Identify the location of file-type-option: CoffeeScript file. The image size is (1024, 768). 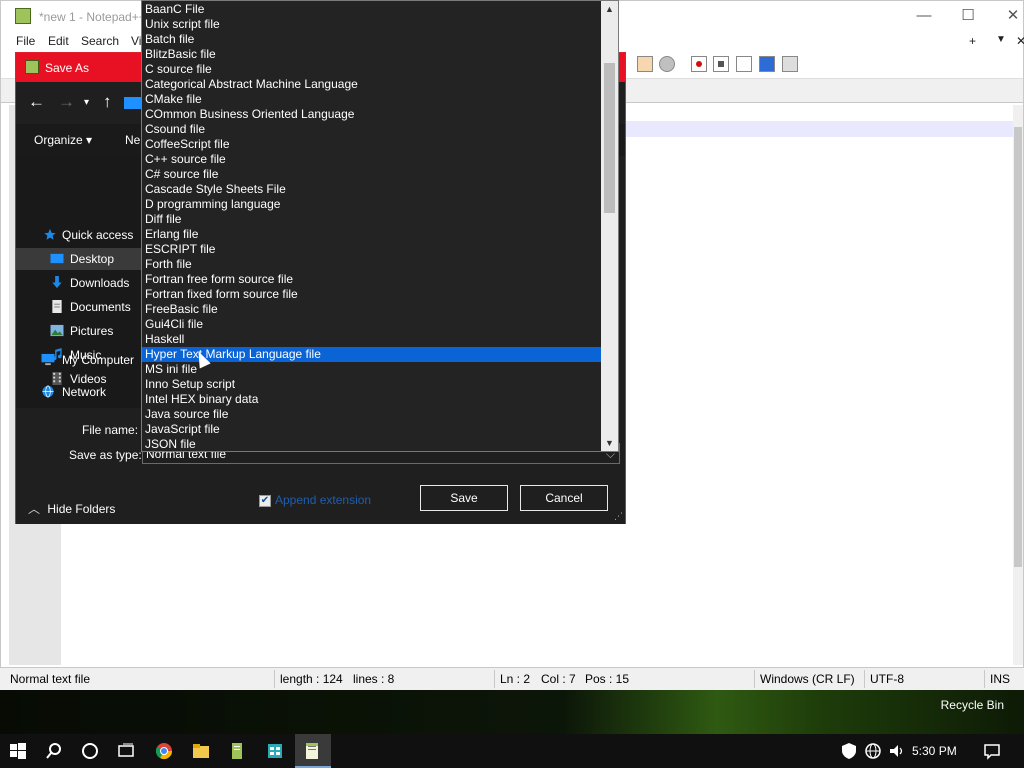
(372, 144).